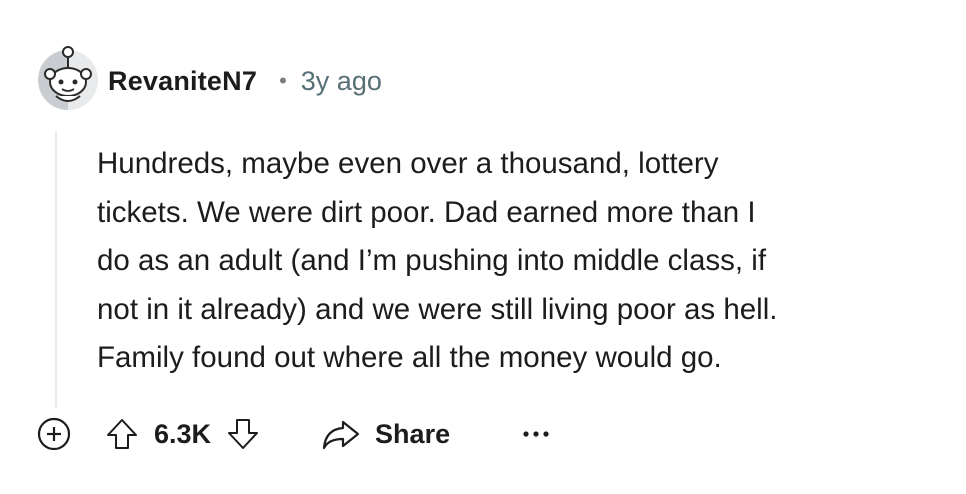 The width and height of the screenshot is (966, 494). I want to click on upvote-button, so click(122, 434).